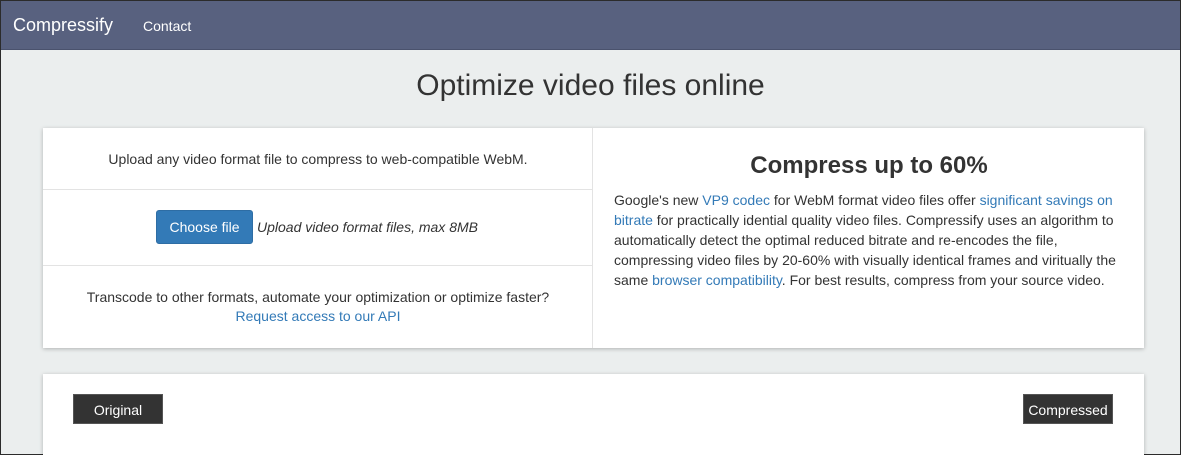  I want to click on request-api-access-link: Request access to our API, so click(318, 316).